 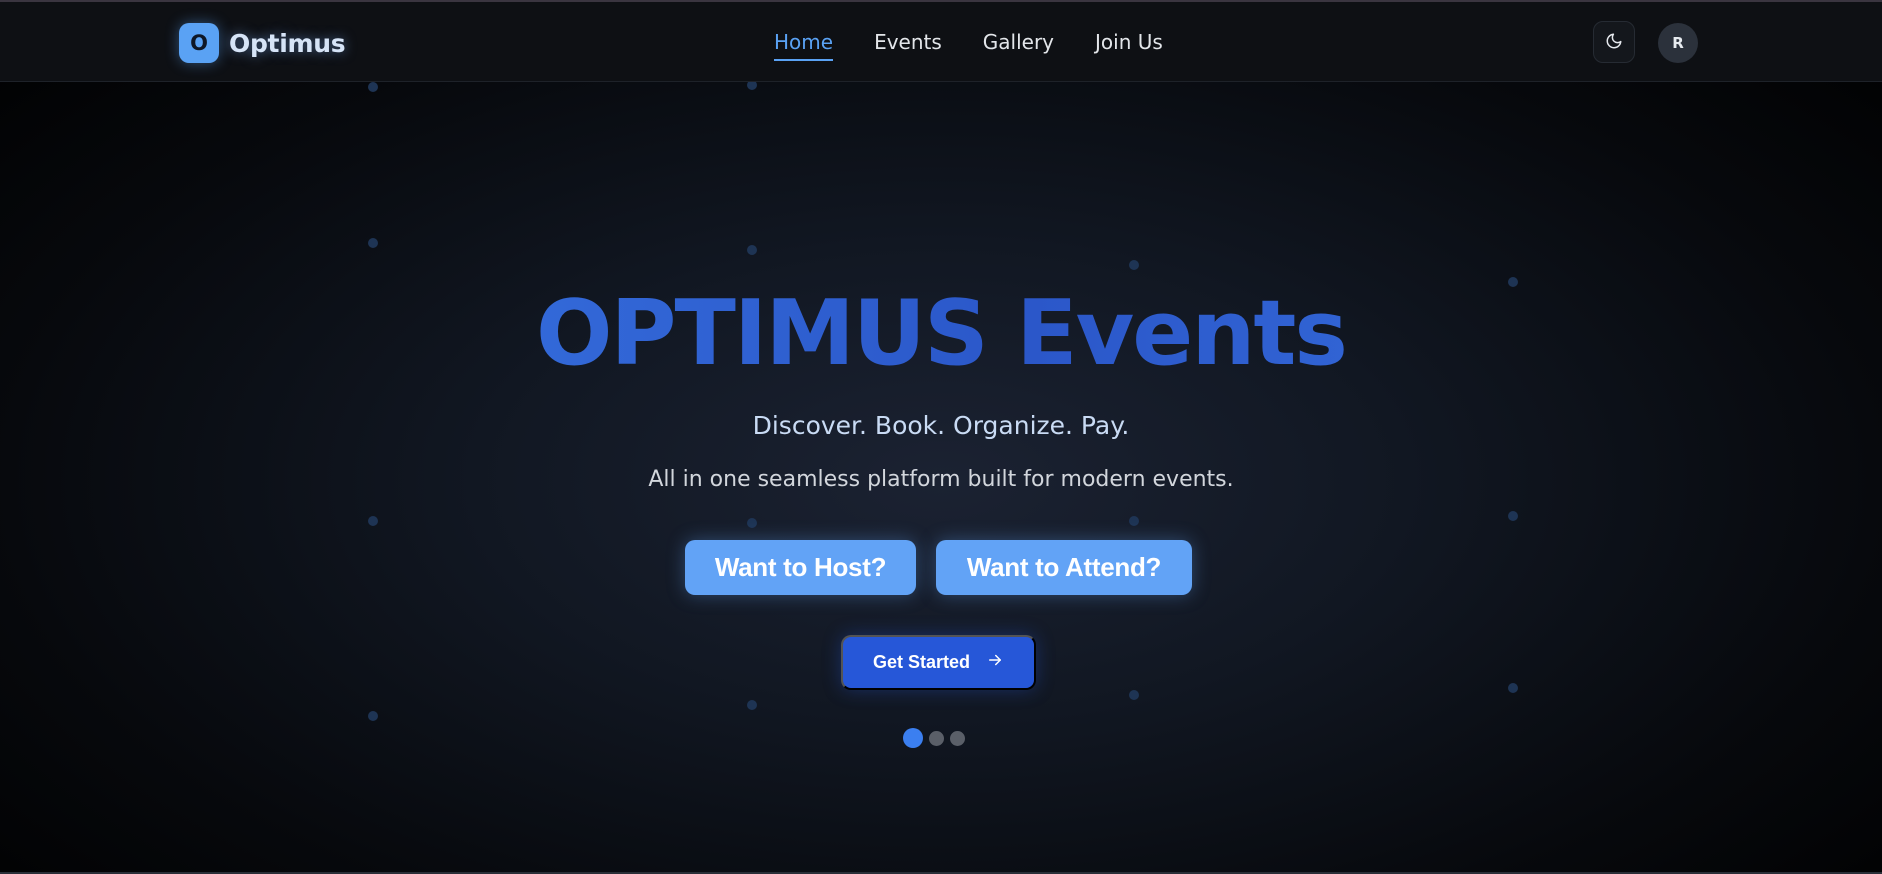 What do you see at coordinates (1018, 45) in the screenshot?
I see `nav-item-gallery: Gallery` at bounding box center [1018, 45].